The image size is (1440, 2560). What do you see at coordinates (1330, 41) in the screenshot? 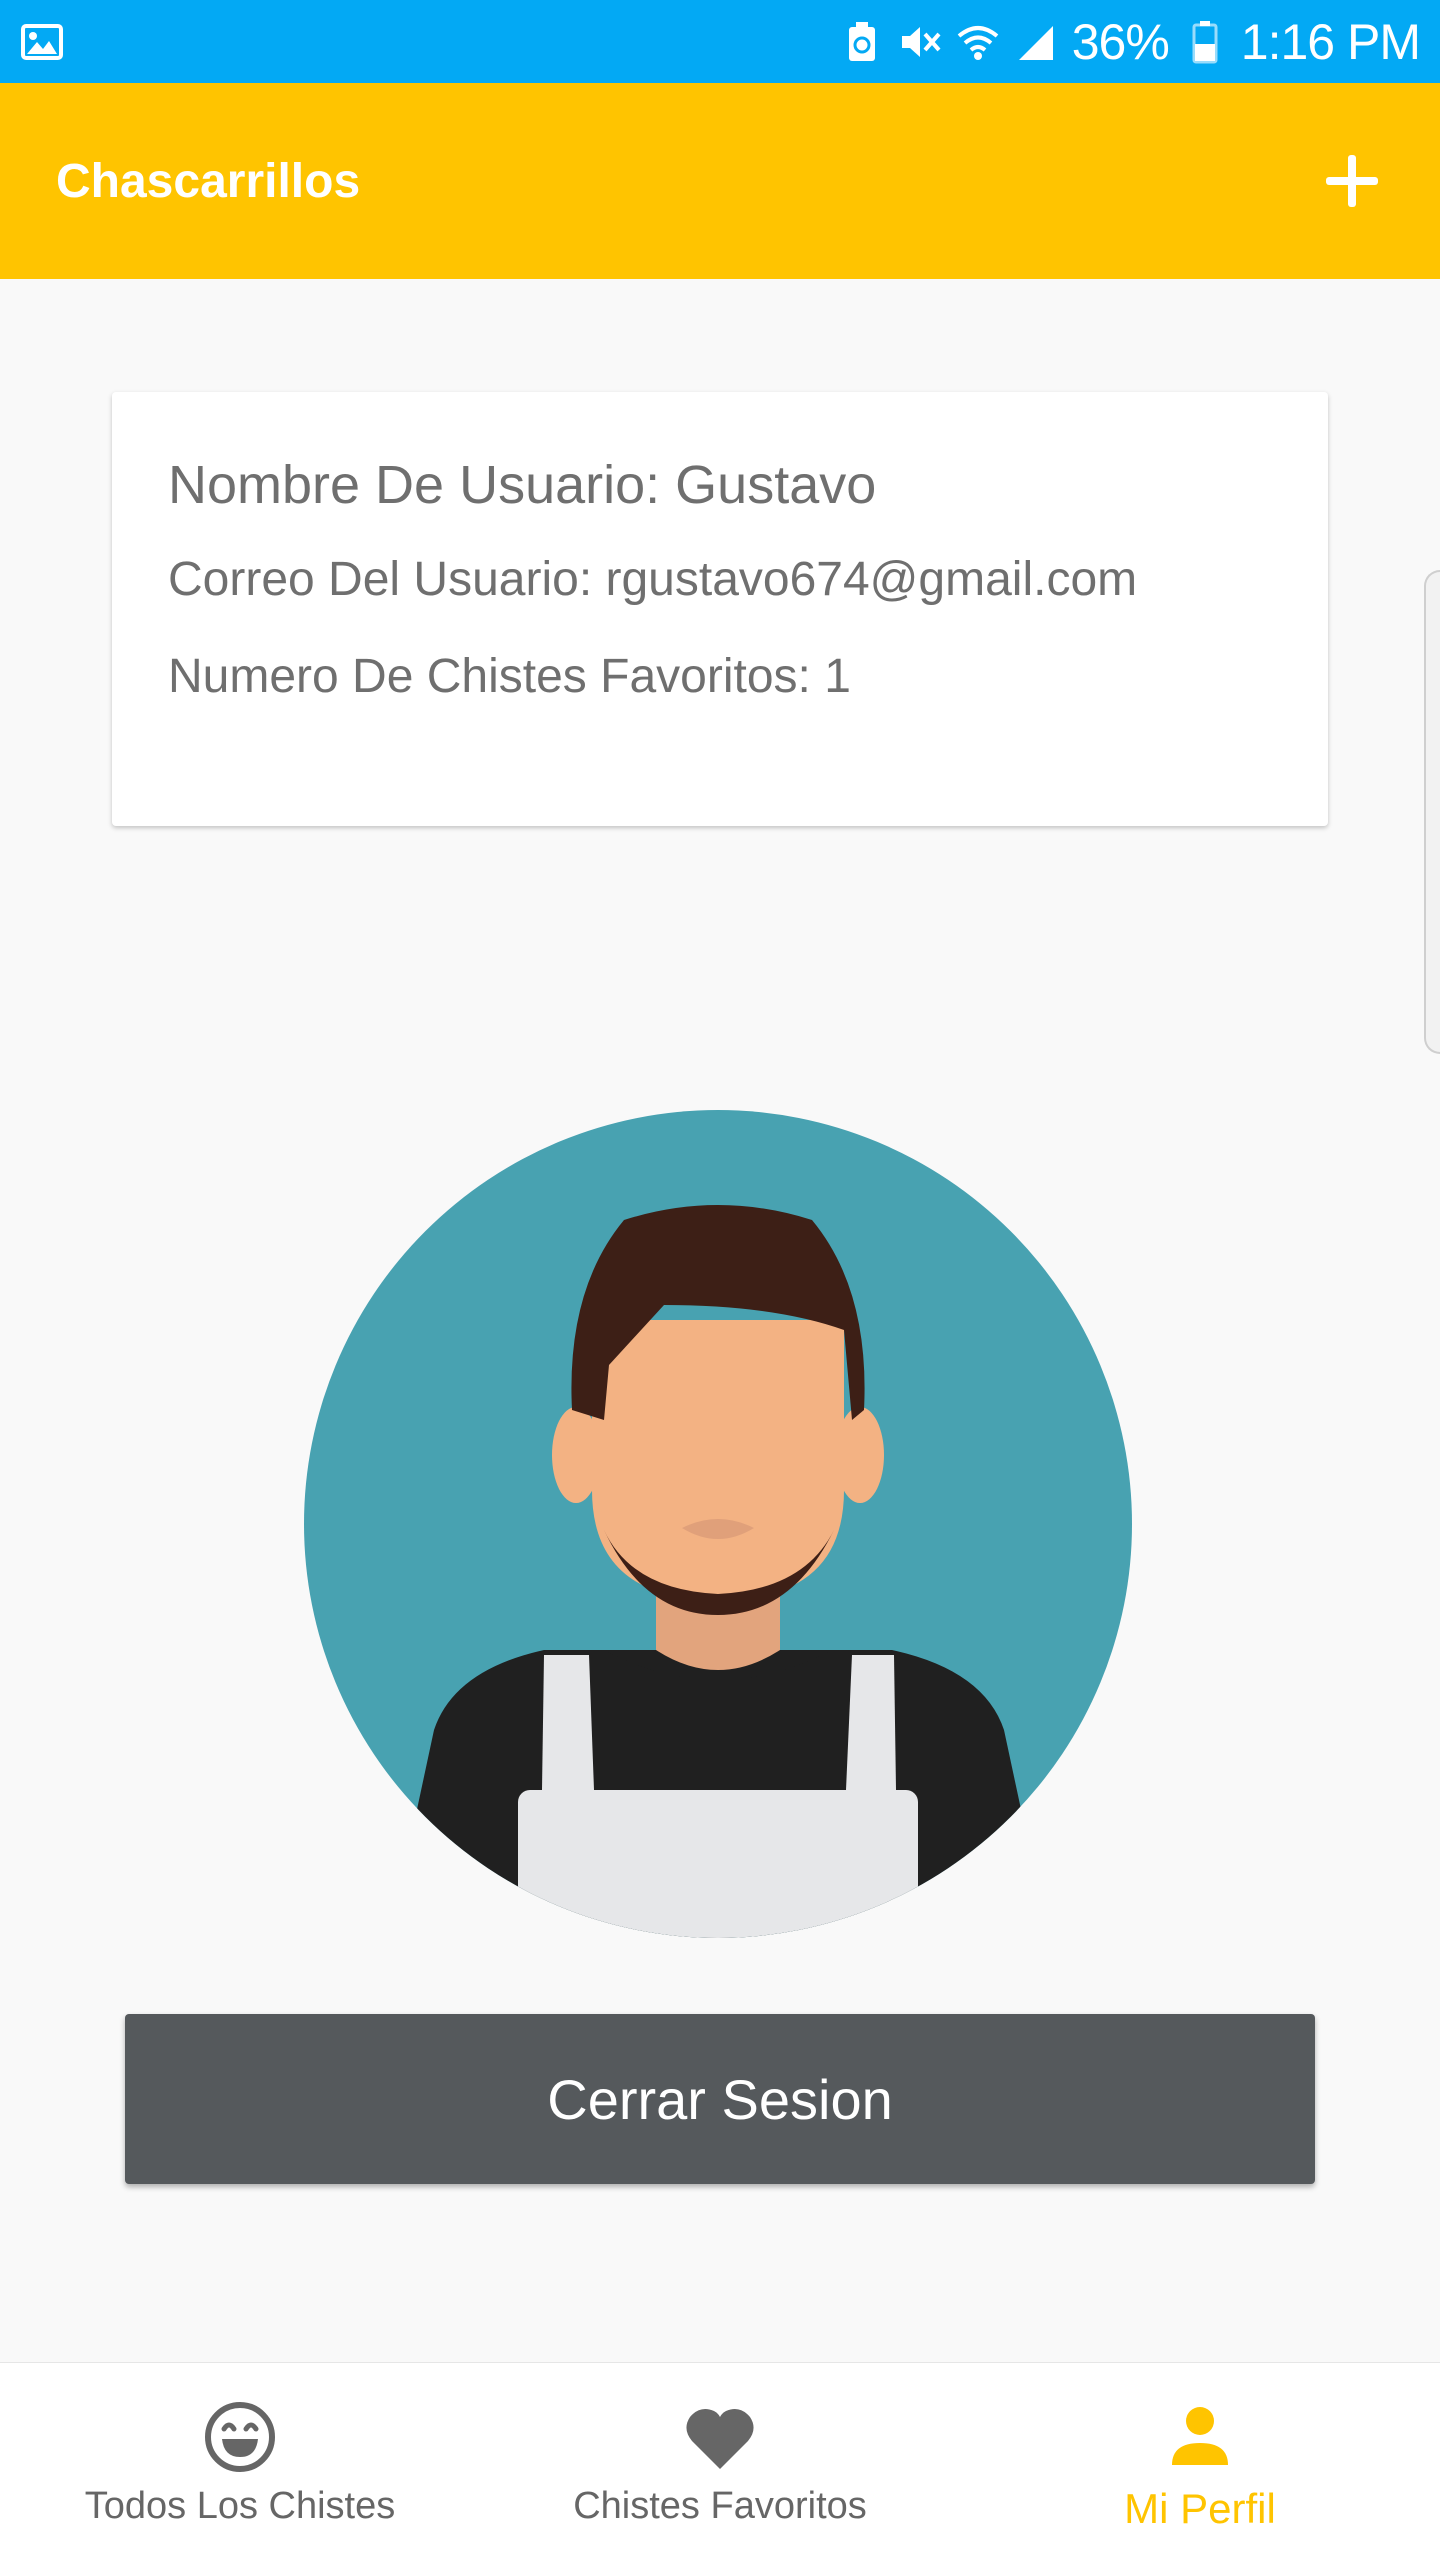
I see `status-time: 1:16 PM` at bounding box center [1330, 41].